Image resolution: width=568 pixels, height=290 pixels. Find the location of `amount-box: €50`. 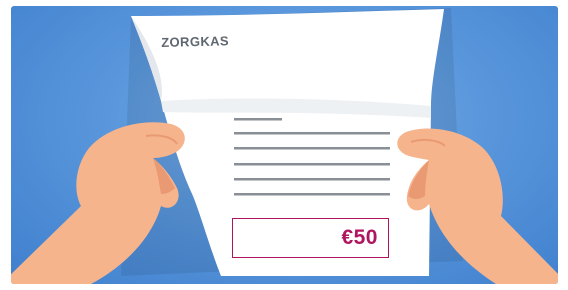

amount-box: €50 is located at coordinates (310, 238).